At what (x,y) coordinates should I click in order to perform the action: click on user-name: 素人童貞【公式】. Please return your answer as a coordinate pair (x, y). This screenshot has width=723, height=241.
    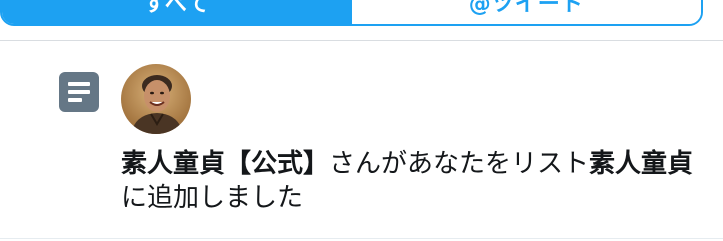
    Looking at the image, I should click on (225, 164).